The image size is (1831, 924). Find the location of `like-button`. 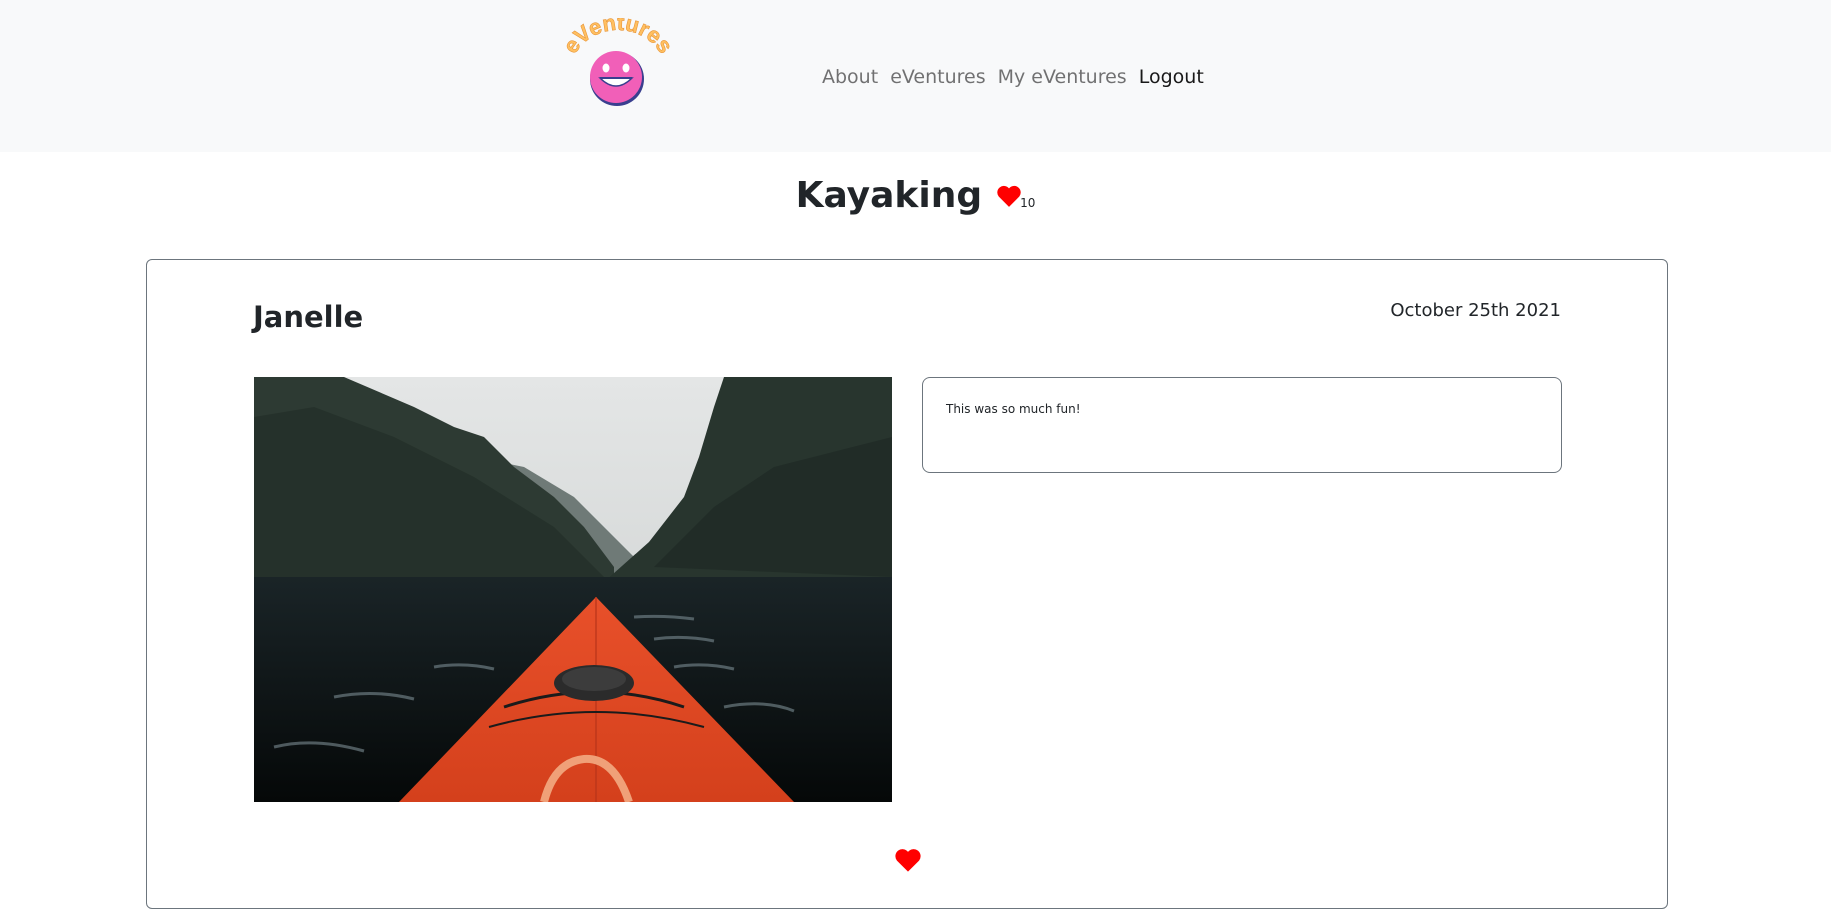

like-button is located at coordinates (908, 860).